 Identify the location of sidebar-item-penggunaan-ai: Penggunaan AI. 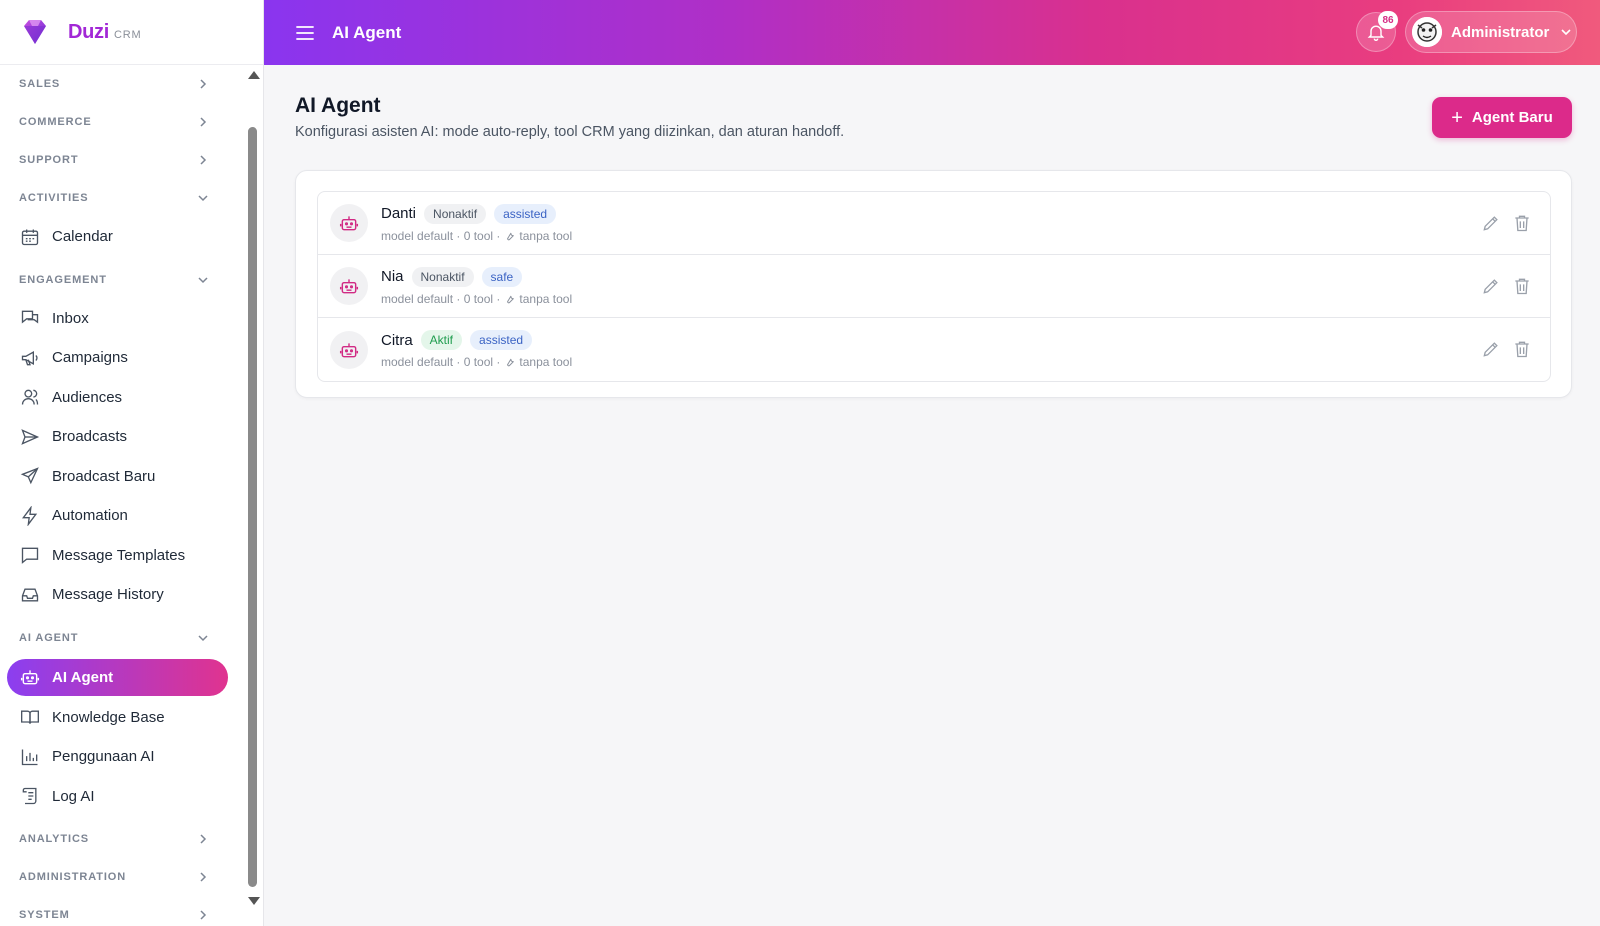
(117, 757).